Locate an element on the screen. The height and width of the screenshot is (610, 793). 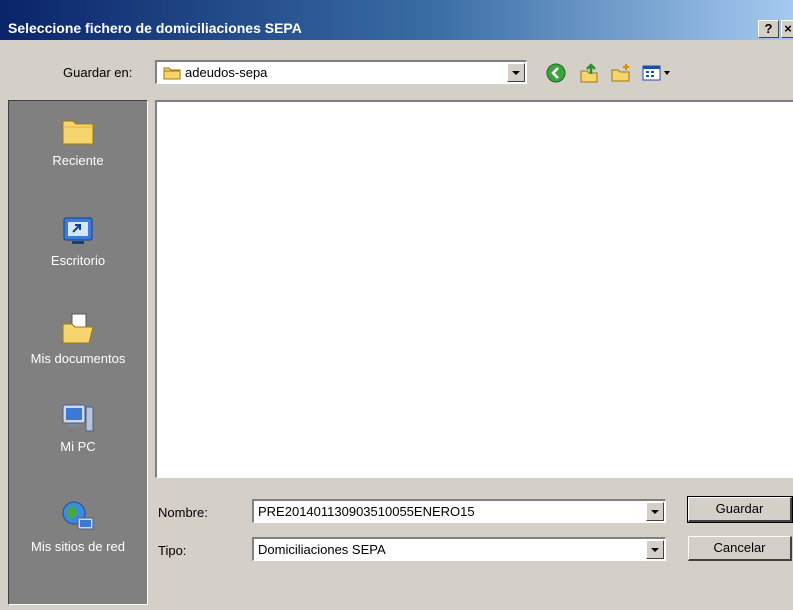
place-desktop: Escritorio is located at coordinates (78, 240).